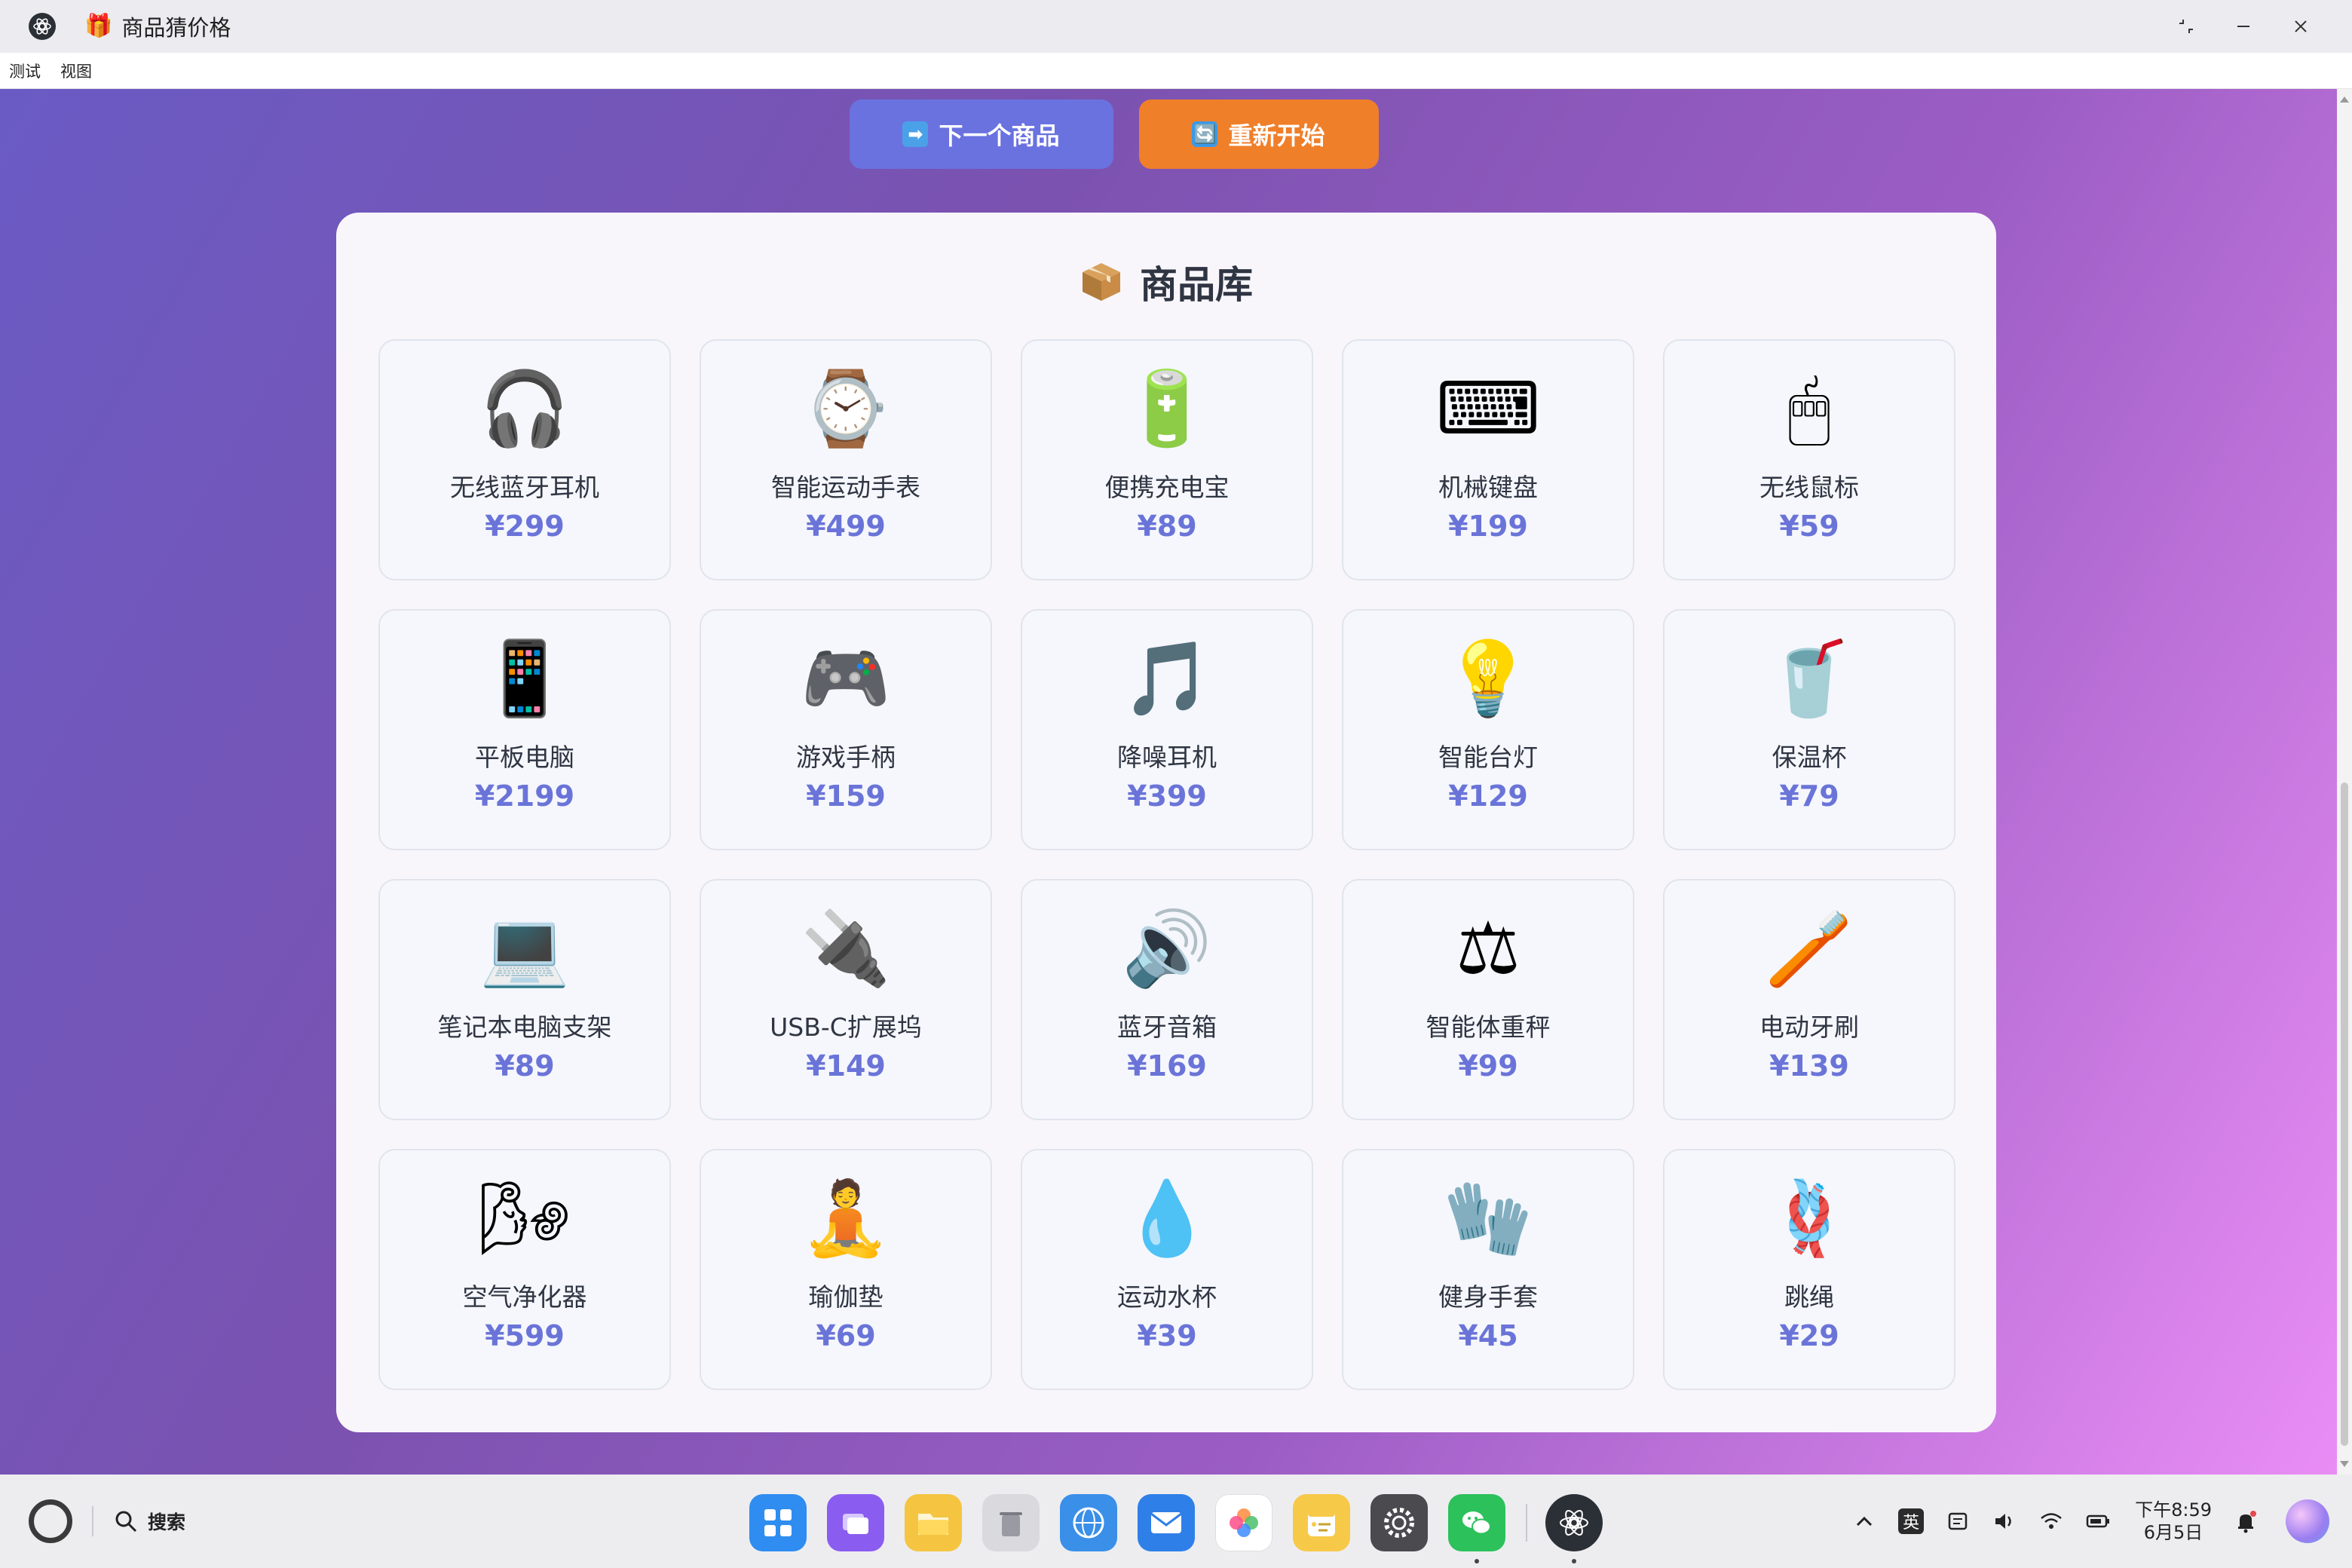 The image size is (2352, 1568). I want to click on photos-icon, so click(1244, 1522).